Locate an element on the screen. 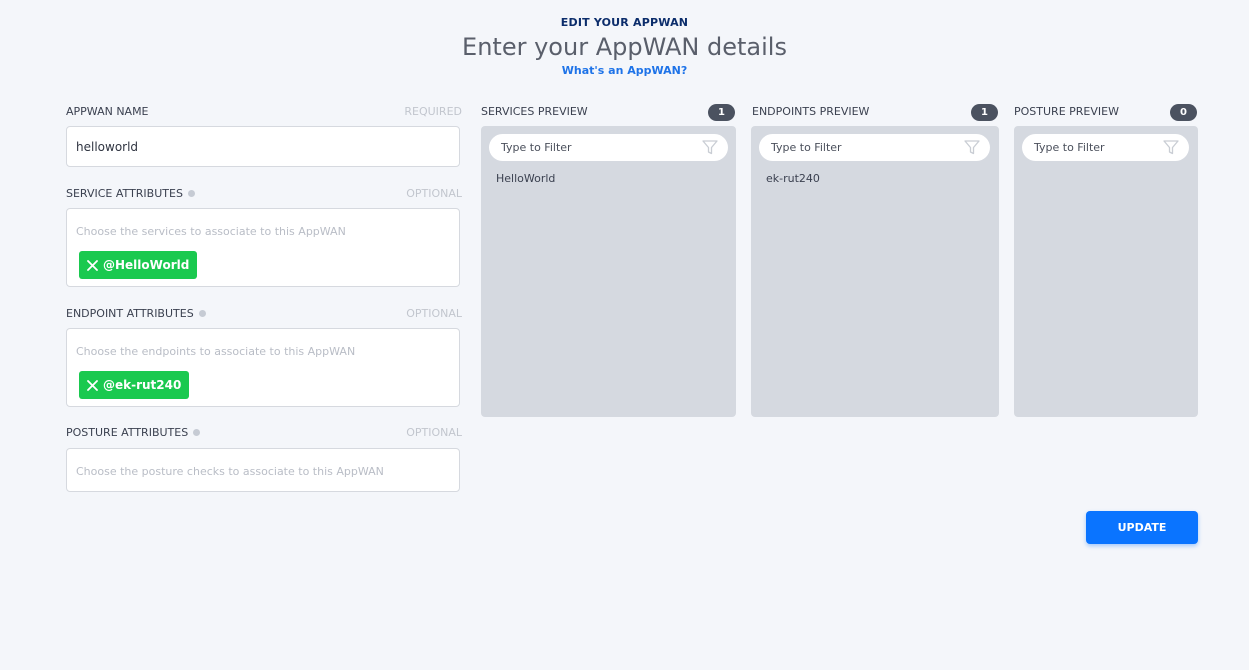  posture-attributes-label: POSTURE ATTRIBUTES is located at coordinates (133, 432).